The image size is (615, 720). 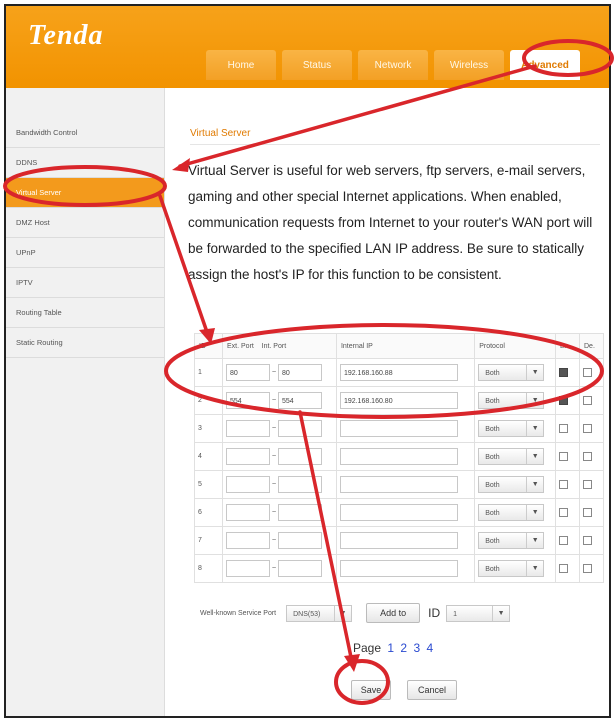 What do you see at coordinates (371, 690) in the screenshot?
I see `save-button: Save` at bounding box center [371, 690].